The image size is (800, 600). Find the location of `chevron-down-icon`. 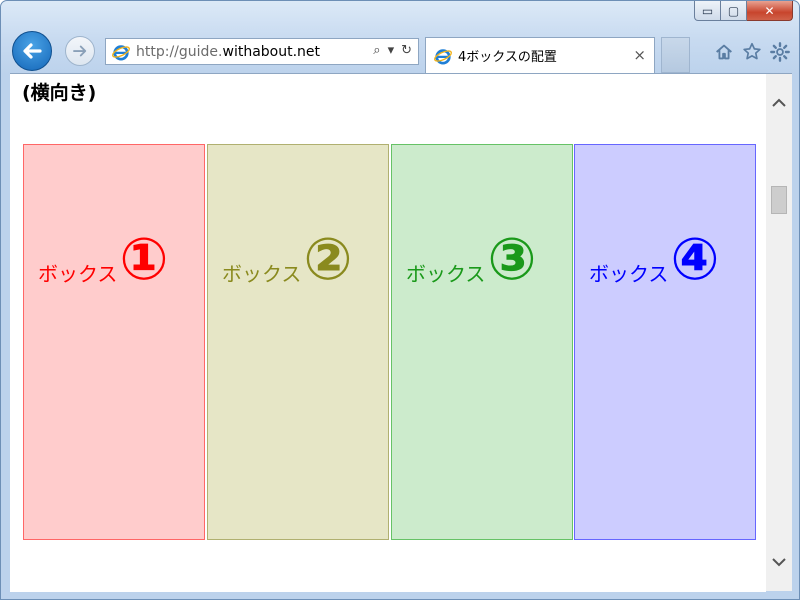

chevron-down-icon is located at coordinates (779, 562).